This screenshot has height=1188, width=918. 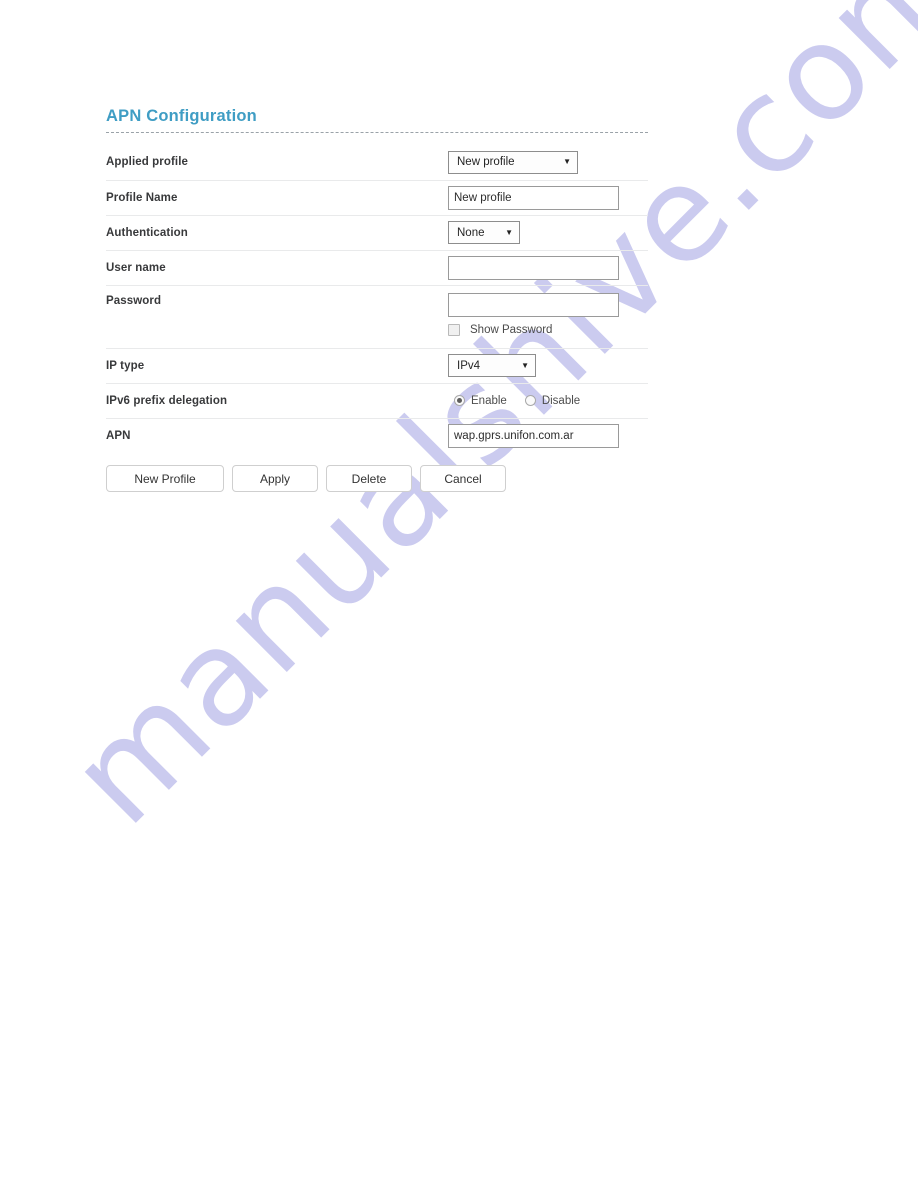 I want to click on table-row: Password Show Password, so click(x=377, y=316).